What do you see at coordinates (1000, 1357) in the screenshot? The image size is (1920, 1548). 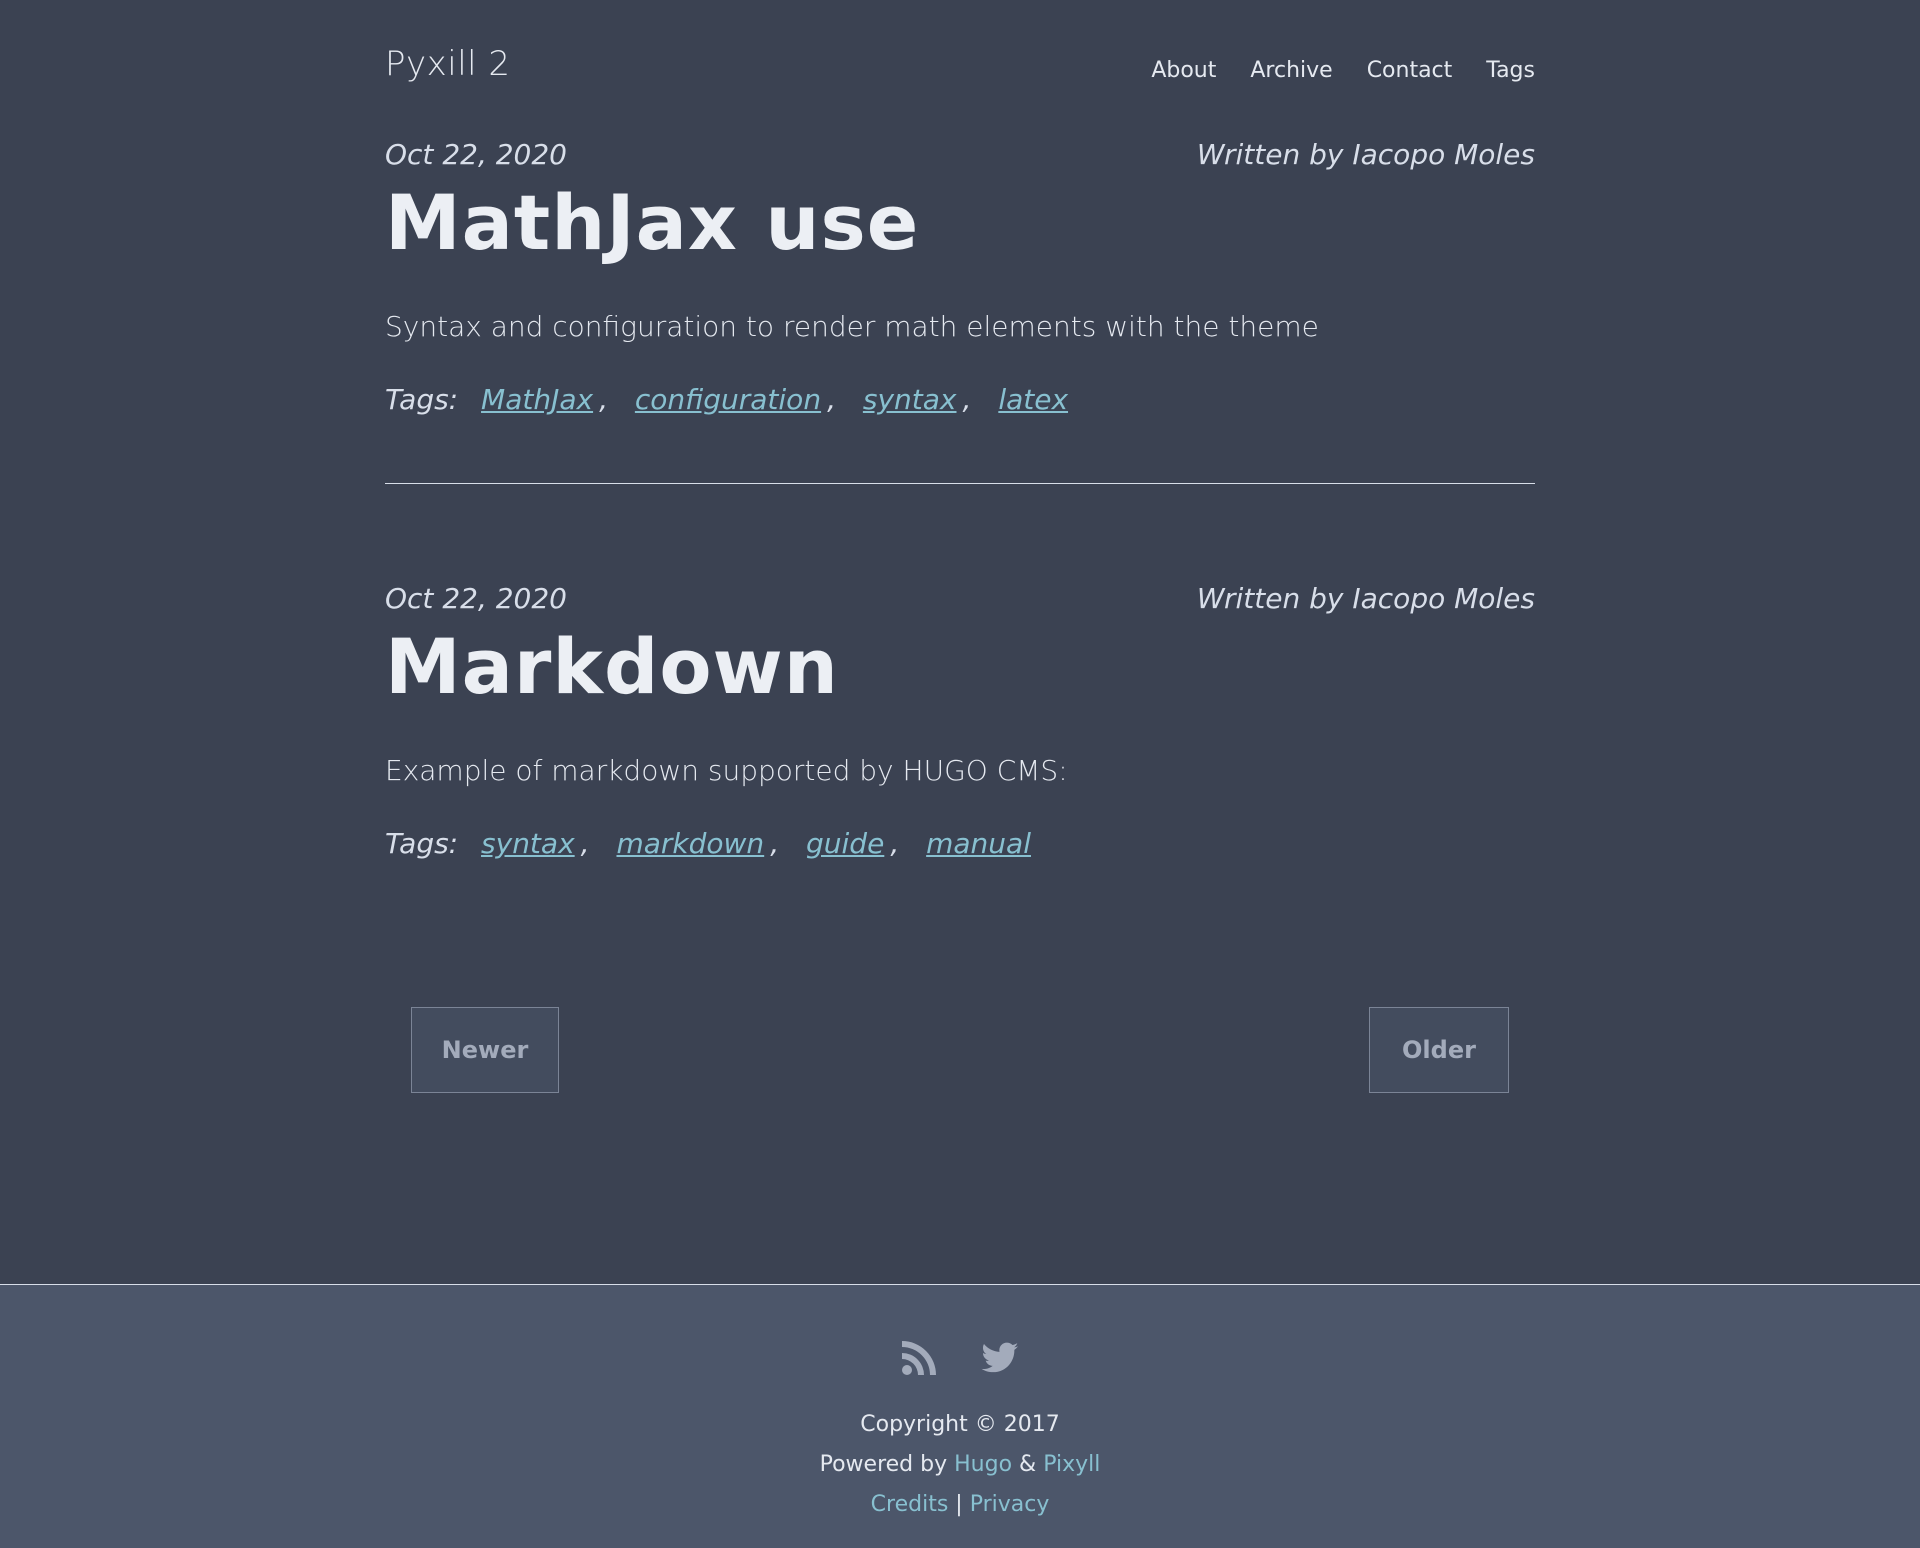 I see `twitter-icon` at bounding box center [1000, 1357].